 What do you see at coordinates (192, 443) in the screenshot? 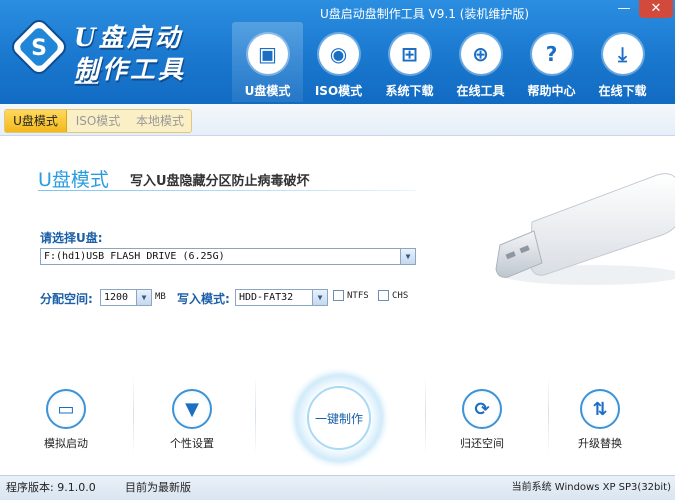
I see `tool-label: 个性设置` at bounding box center [192, 443].